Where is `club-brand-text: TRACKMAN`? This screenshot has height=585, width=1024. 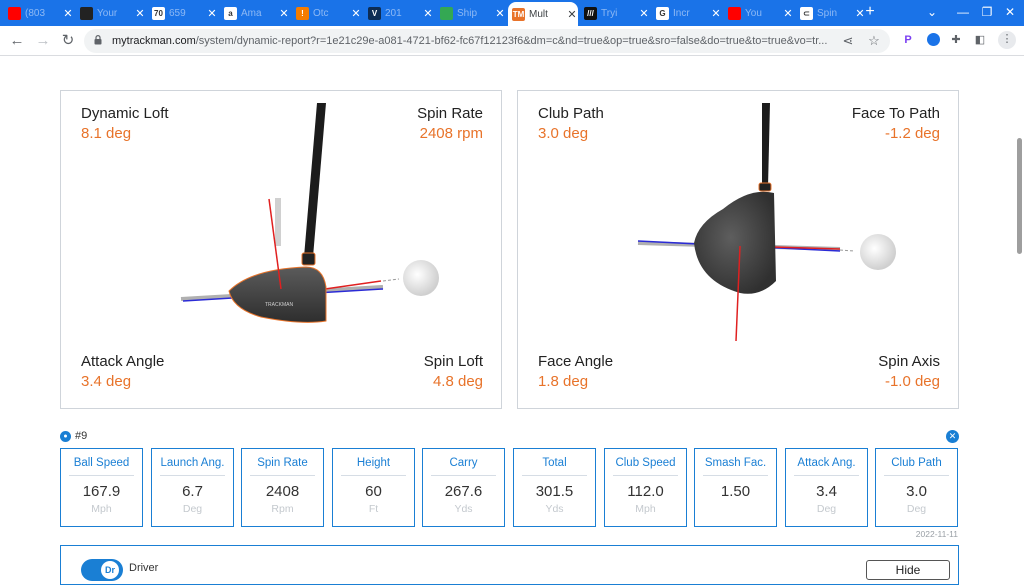 club-brand-text: TRACKMAN is located at coordinates (279, 305).